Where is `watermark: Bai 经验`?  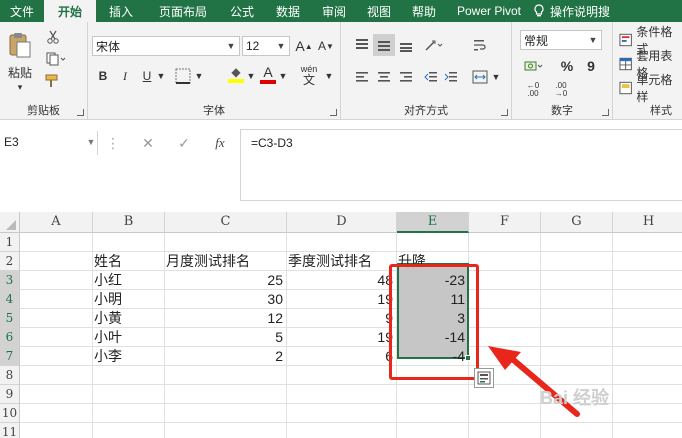 watermark: Bai 经验 is located at coordinates (575, 398).